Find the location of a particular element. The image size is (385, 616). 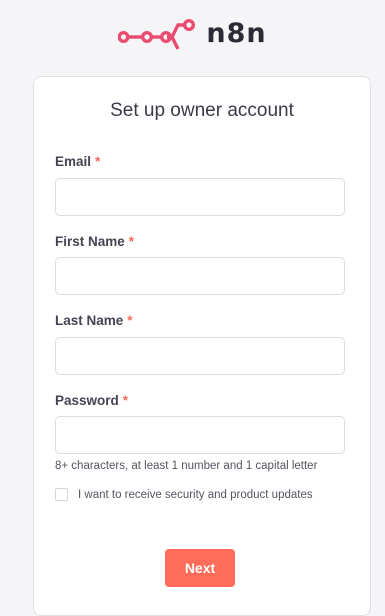

updates-checkbox is located at coordinates (61, 494).